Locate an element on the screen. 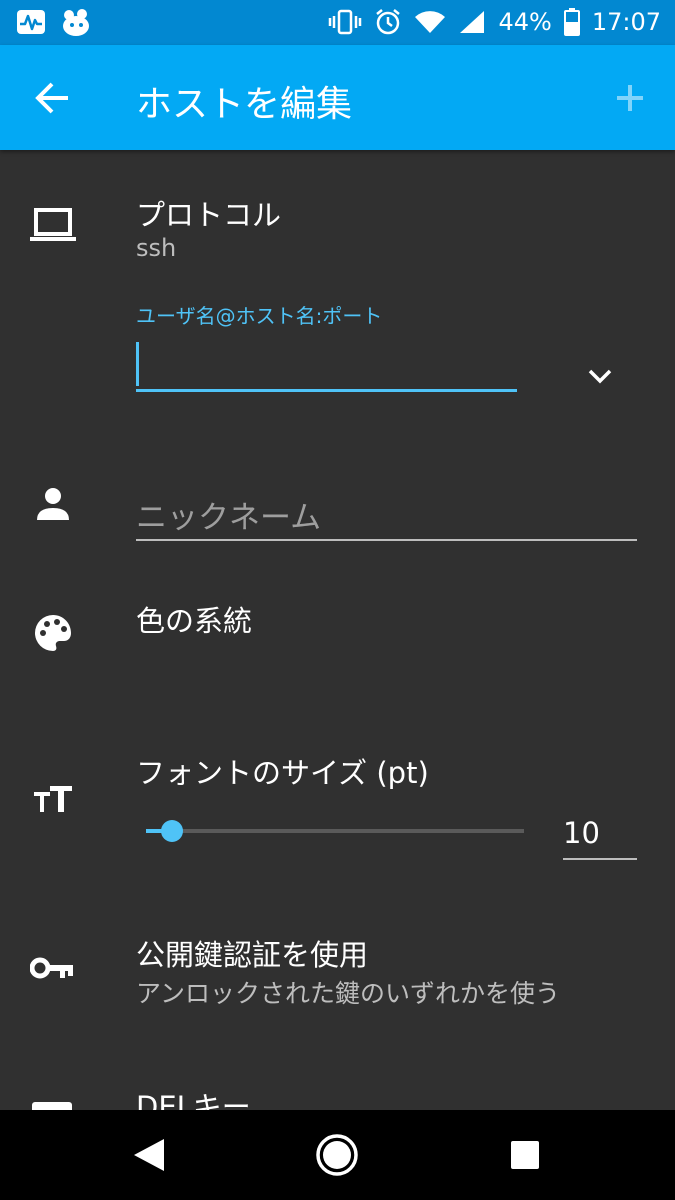 The image size is (675, 1200). laptop-icon is located at coordinates (53, 224).